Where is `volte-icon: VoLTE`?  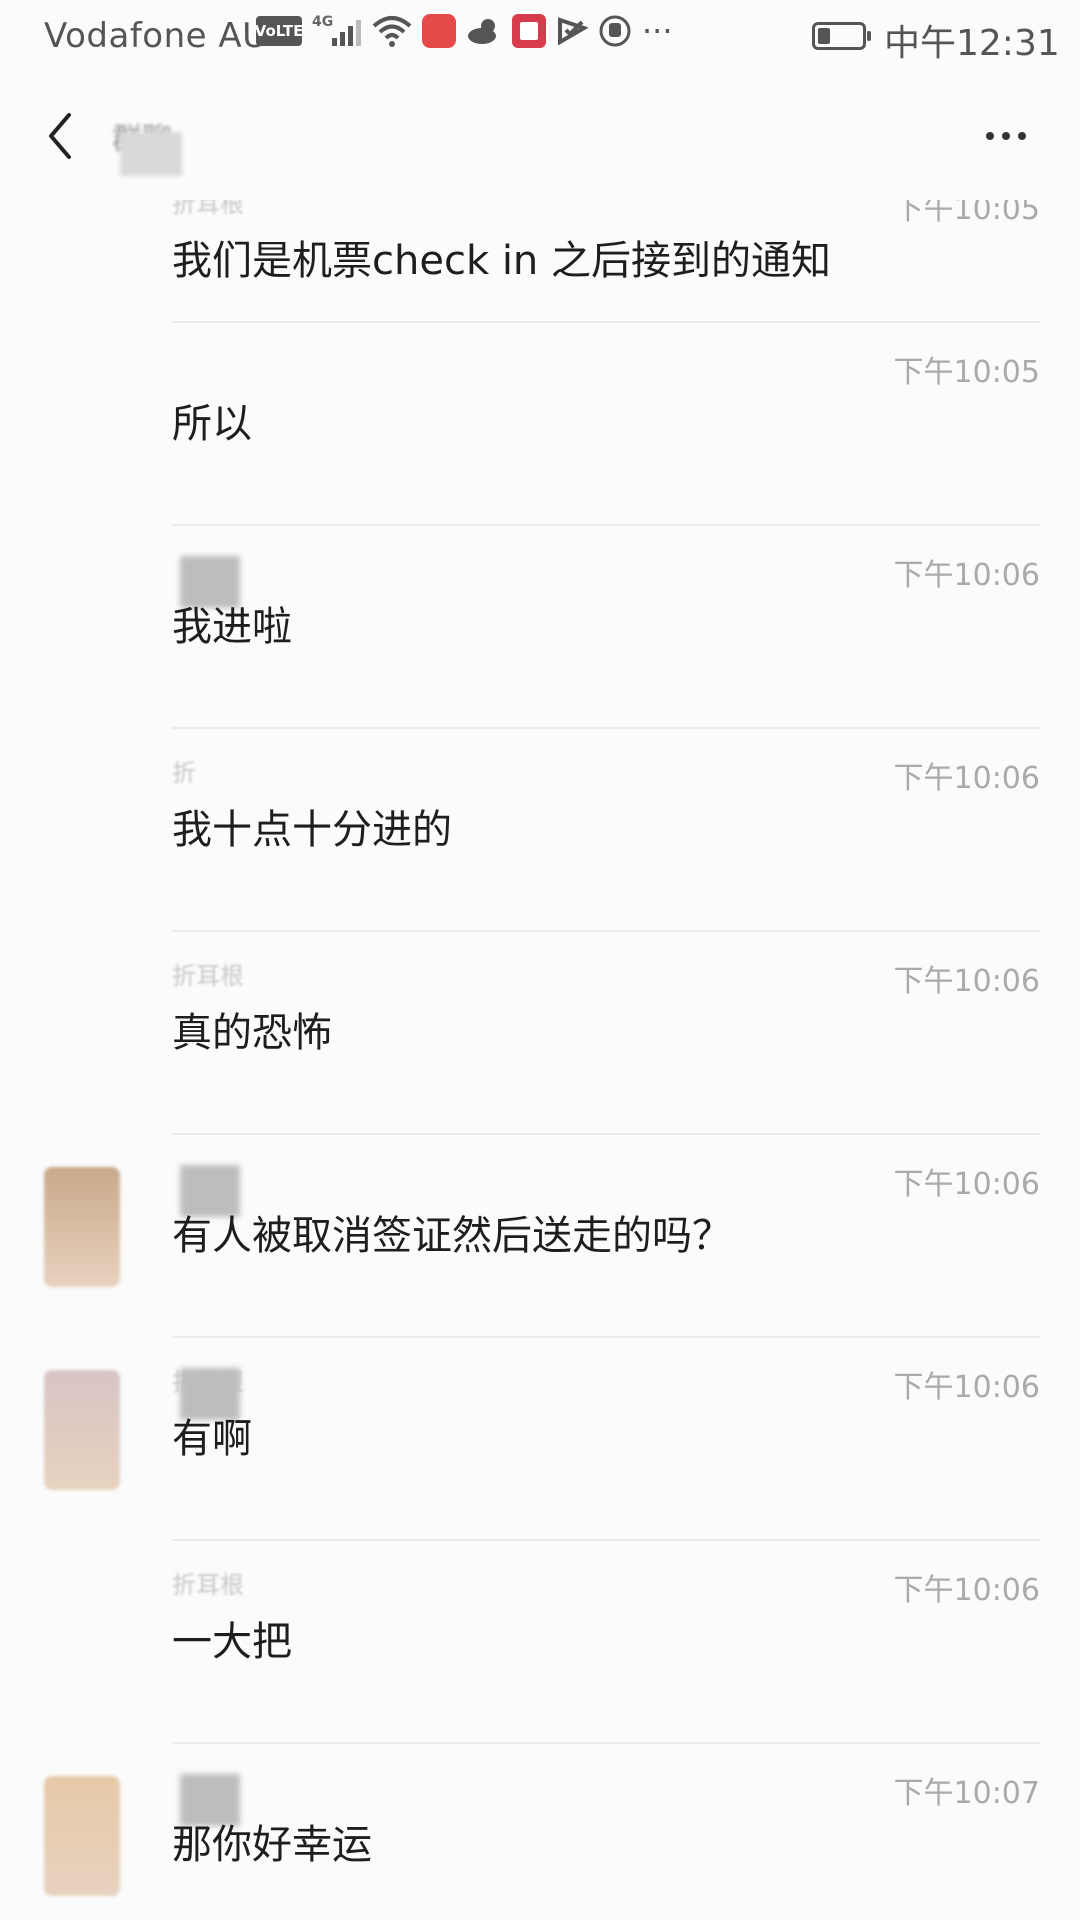
volte-icon: VoLTE is located at coordinates (279, 31).